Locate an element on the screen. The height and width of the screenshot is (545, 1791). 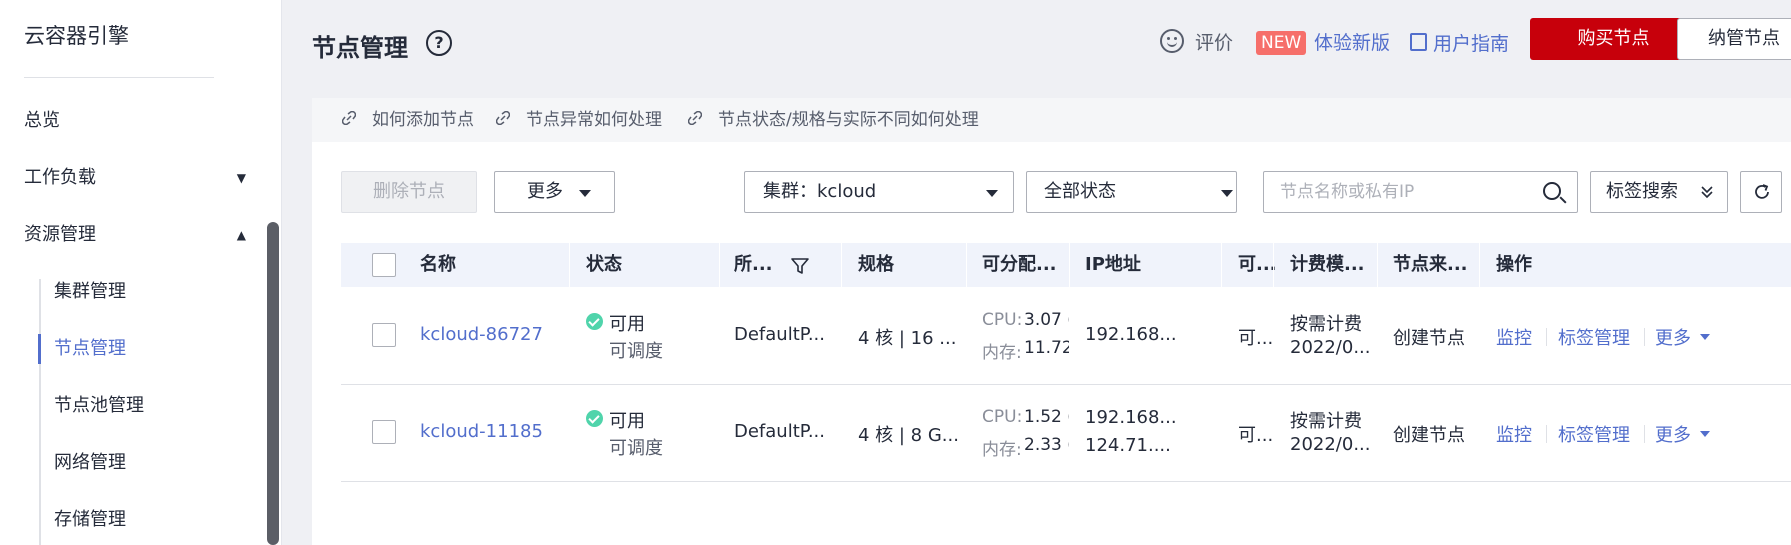
refresh-button is located at coordinates (1761, 192).